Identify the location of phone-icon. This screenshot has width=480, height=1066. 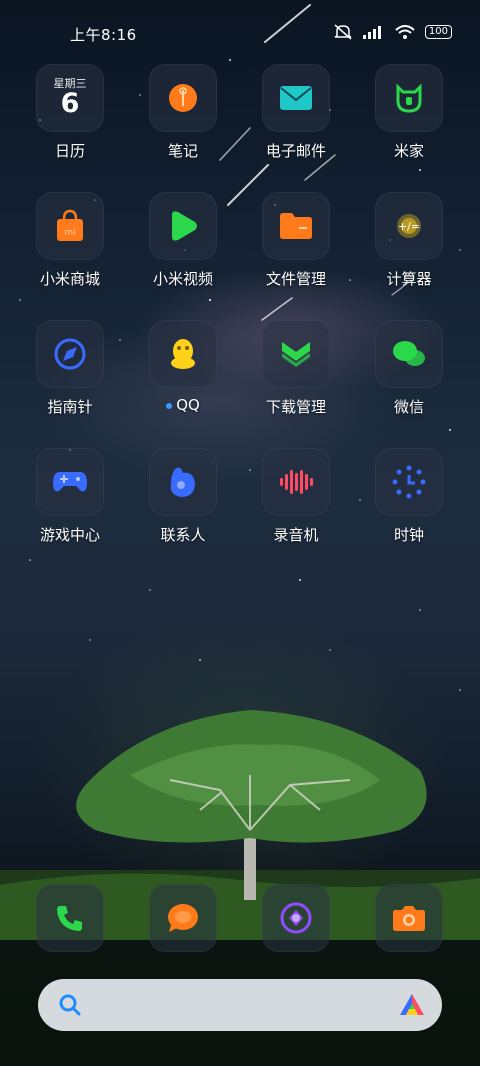
(70, 918).